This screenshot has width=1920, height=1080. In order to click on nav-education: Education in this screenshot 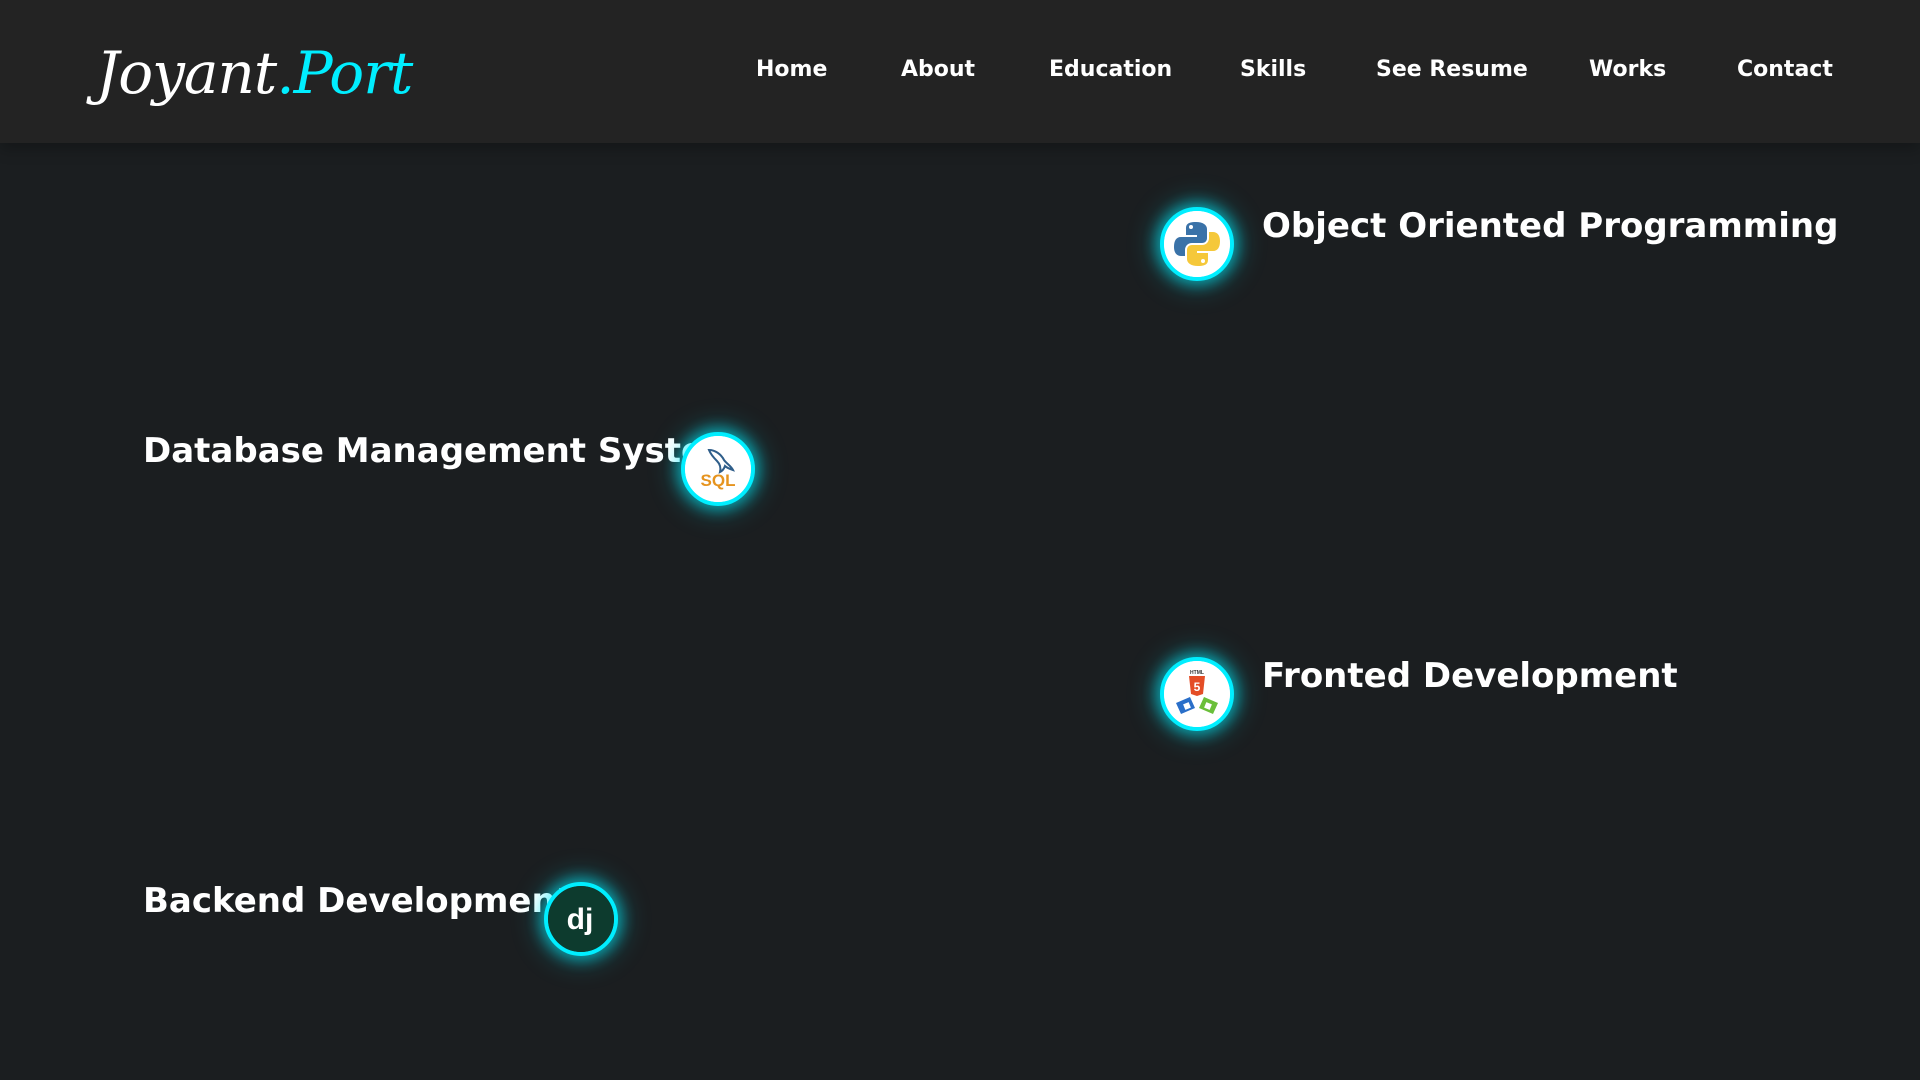, I will do `click(1110, 70)`.